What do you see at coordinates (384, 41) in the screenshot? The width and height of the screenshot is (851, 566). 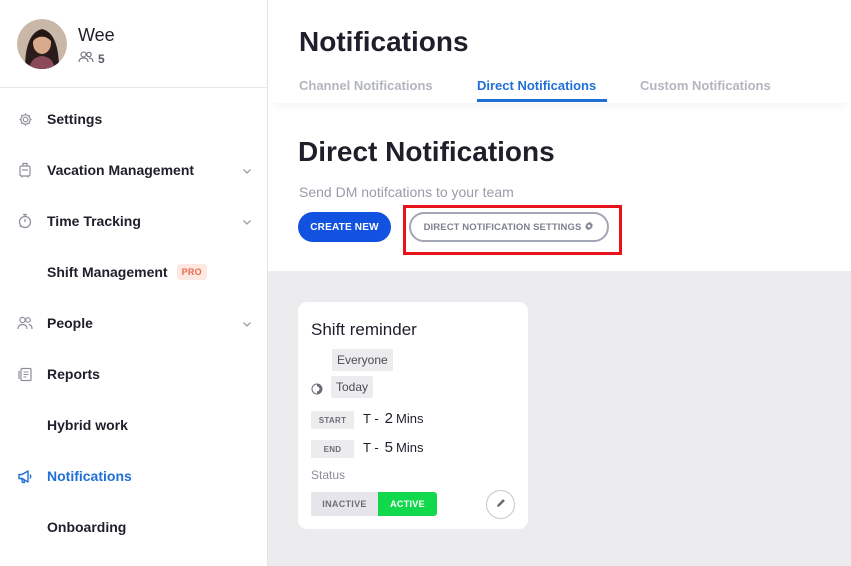 I see `page-title: Notifications` at bounding box center [384, 41].